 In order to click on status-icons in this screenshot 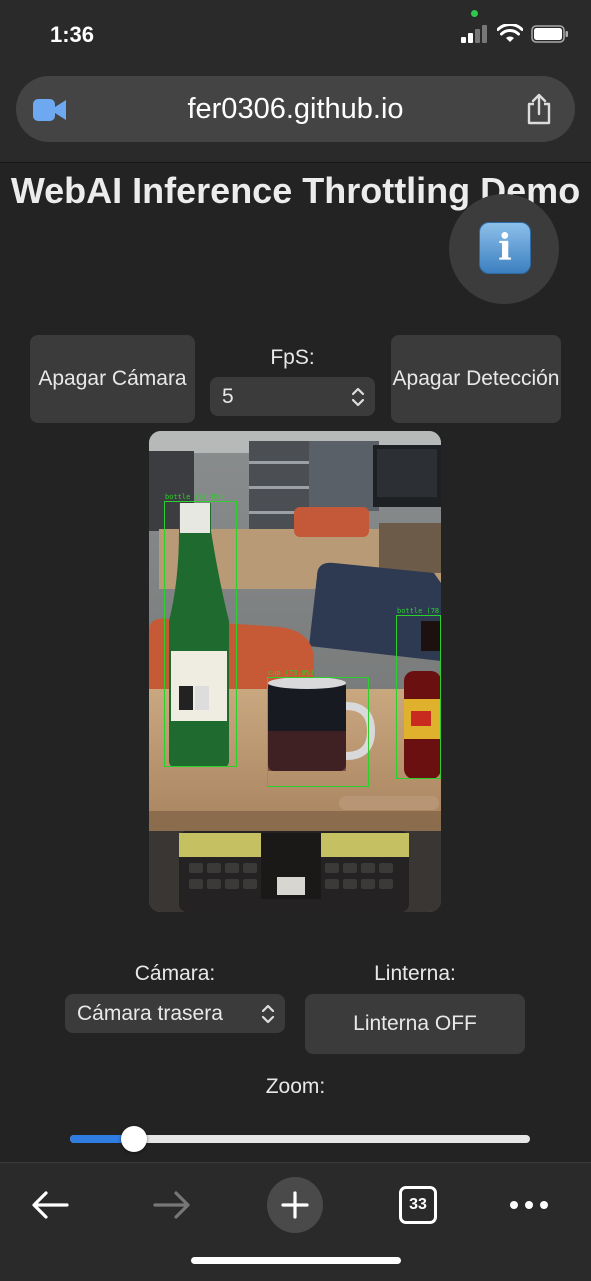, I will do `click(515, 34)`.